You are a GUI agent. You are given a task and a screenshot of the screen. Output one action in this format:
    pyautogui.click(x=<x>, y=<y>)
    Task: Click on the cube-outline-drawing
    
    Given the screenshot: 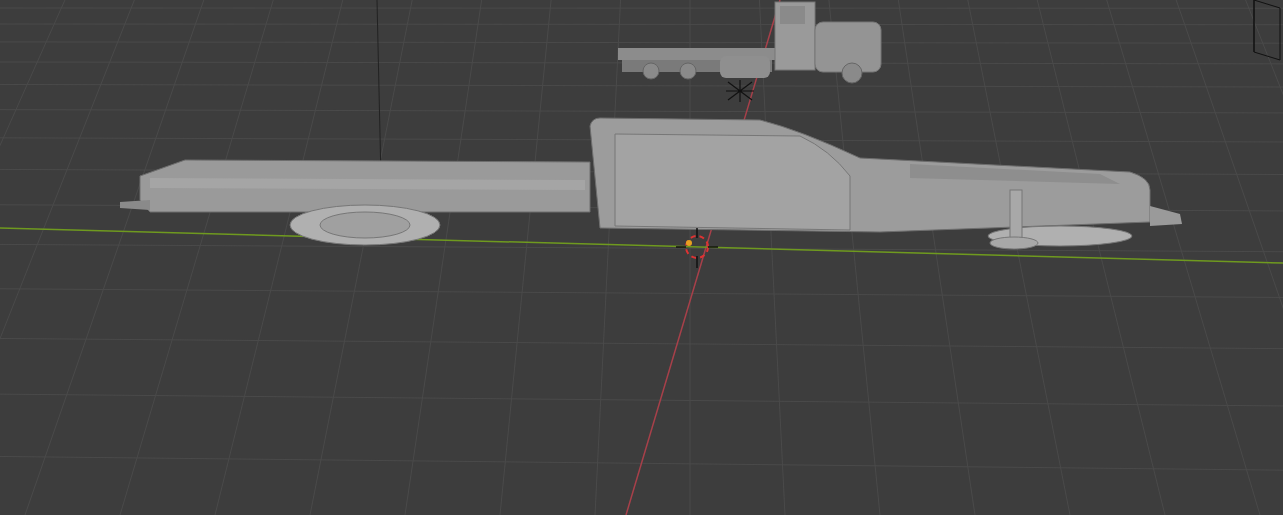 What is the action you would take?
    pyautogui.click(x=1267, y=30)
    